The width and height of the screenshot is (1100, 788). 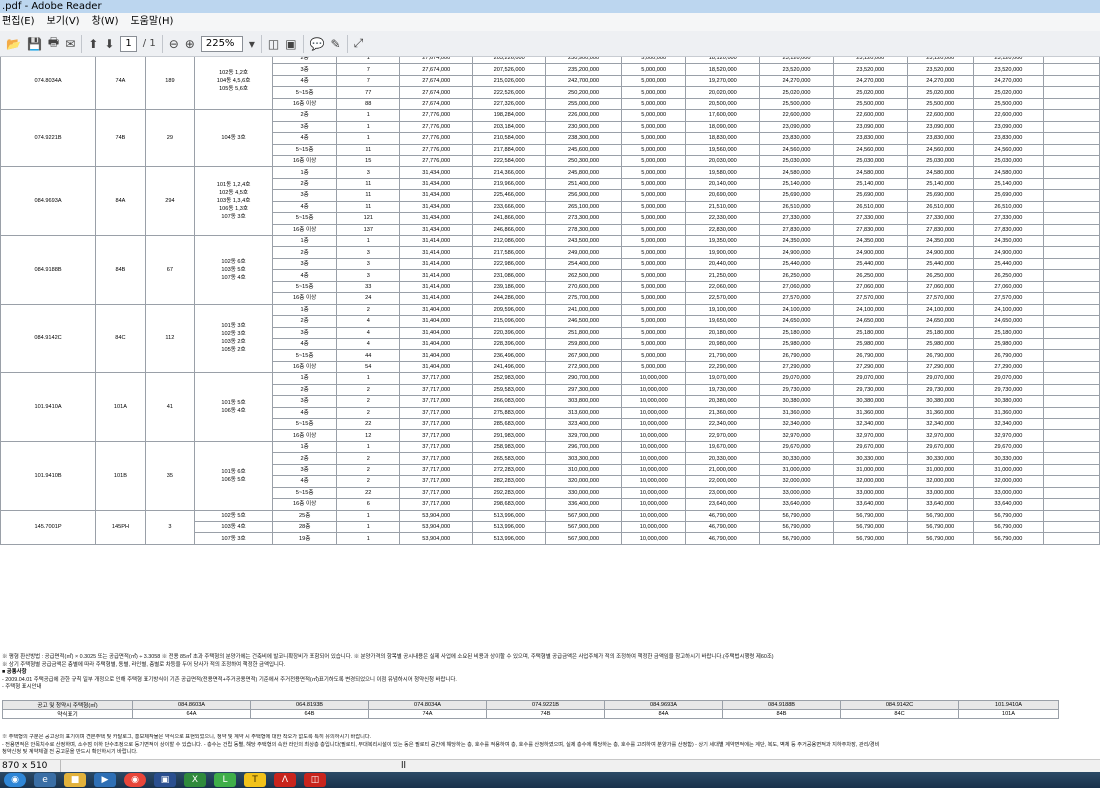 What do you see at coordinates (305, 378) in the screenshot?
I see `table-cell: 1층` at bounding box center [305, 378].